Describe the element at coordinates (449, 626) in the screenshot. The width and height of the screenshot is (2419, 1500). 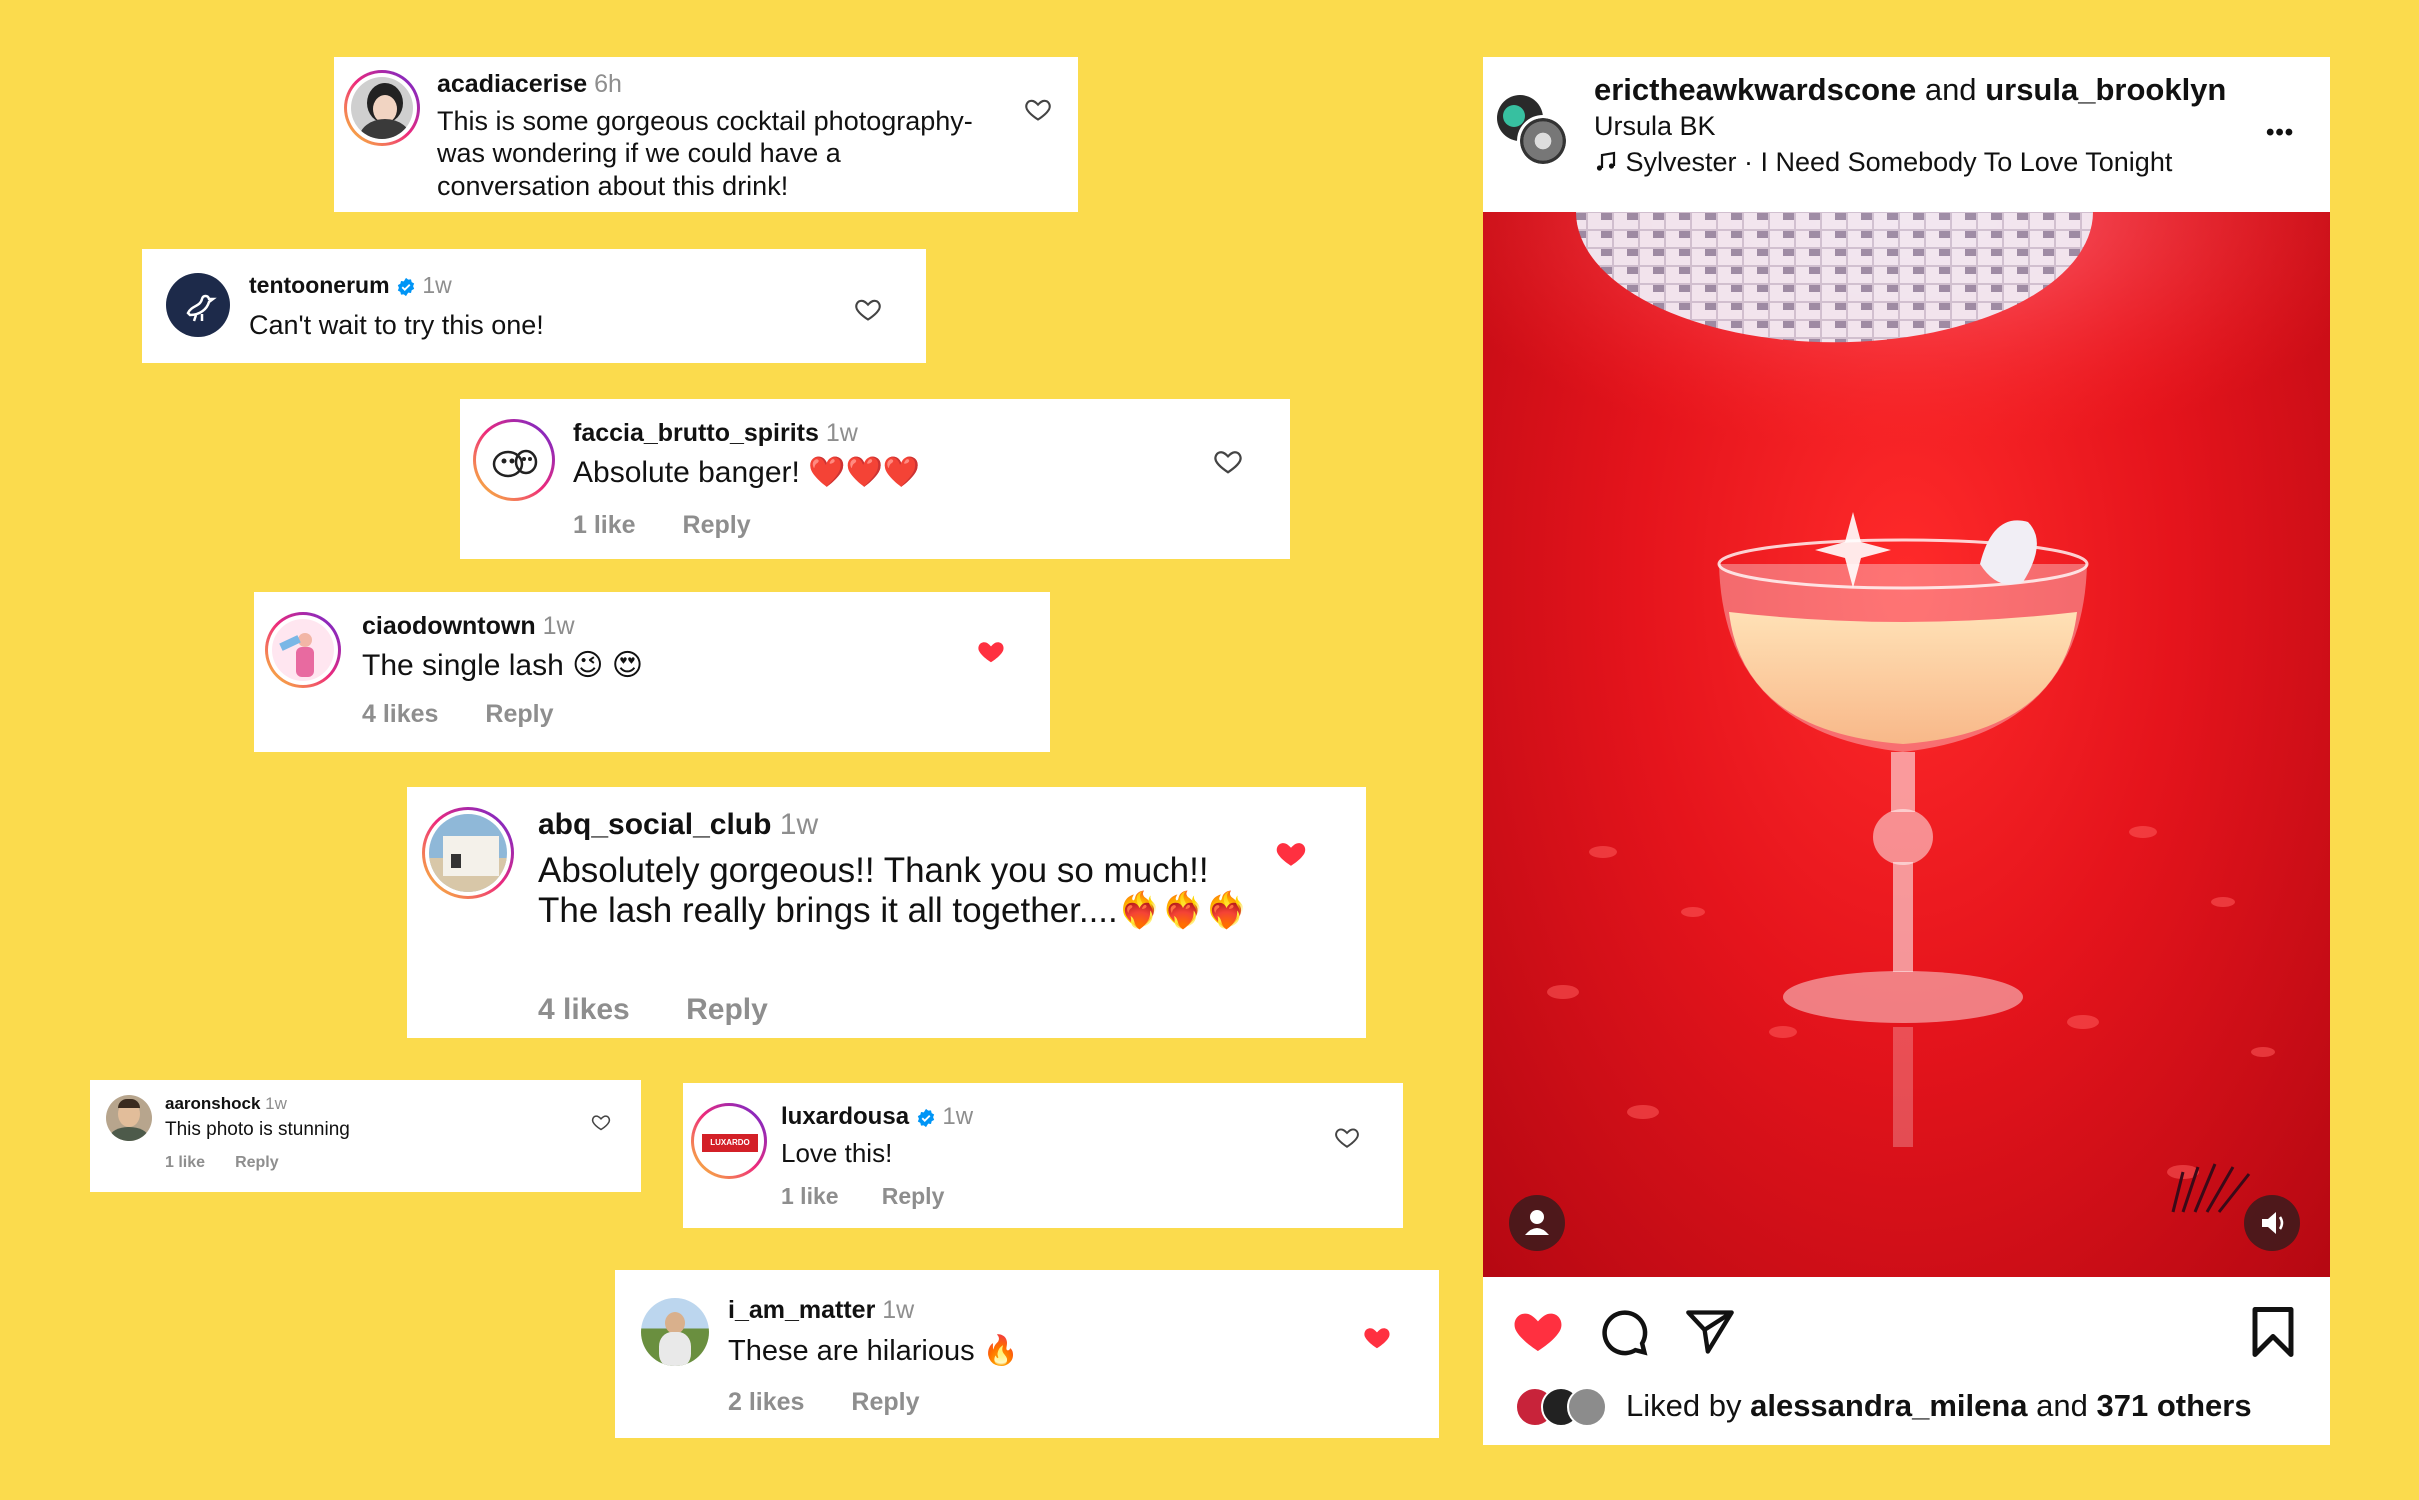
I see `comment-username: ciaodowntown` at that location.